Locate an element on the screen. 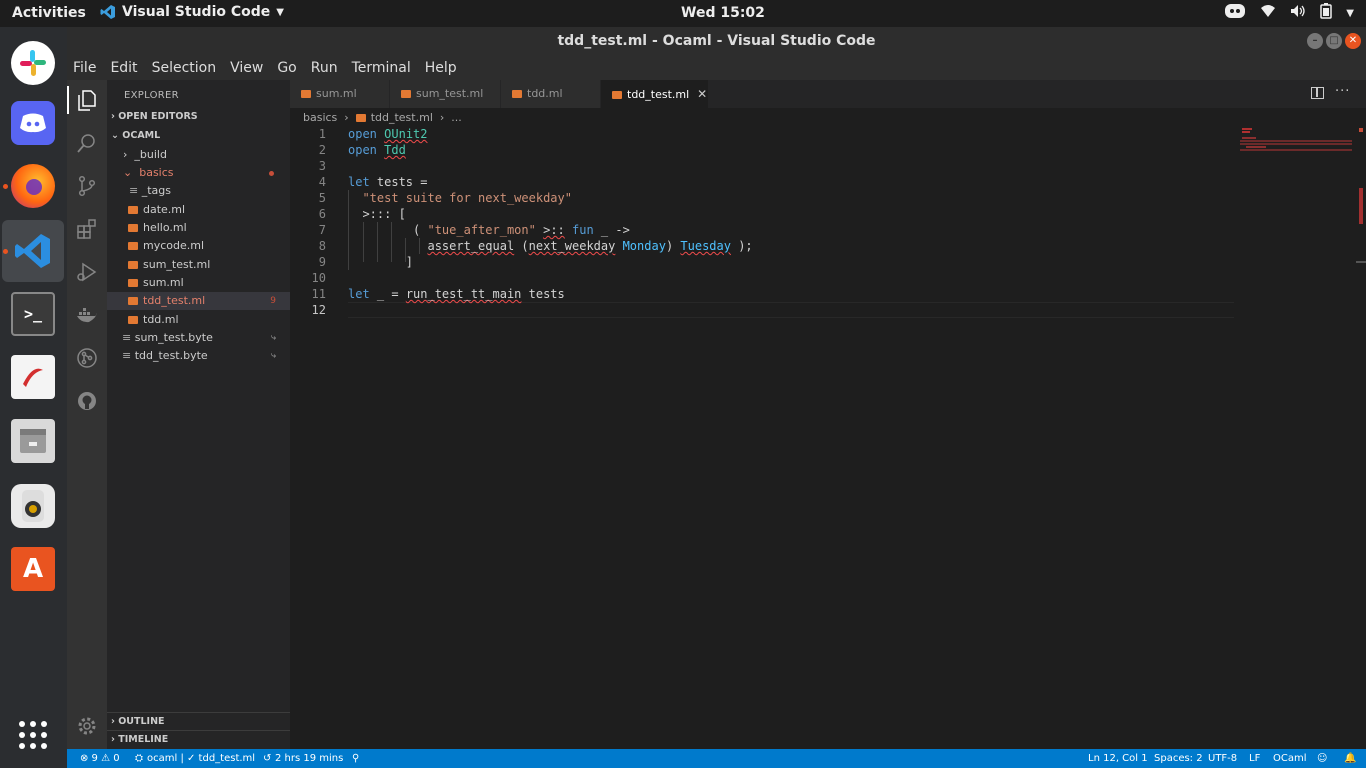 The image size is (1366, 768). minimize-button: – is located at coordinates (1315, 41).